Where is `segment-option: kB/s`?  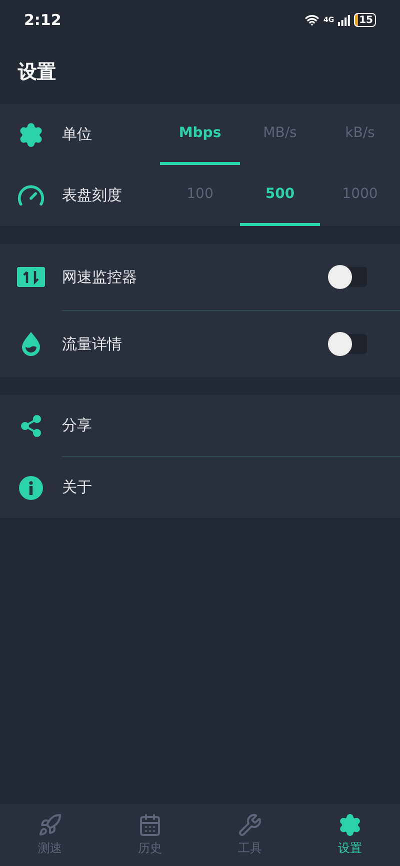
segment-option: kB/s is located at coordinates (360, 134).